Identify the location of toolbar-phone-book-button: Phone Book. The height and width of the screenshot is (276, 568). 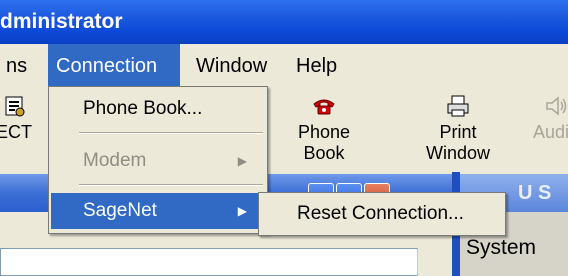
(324, 130).